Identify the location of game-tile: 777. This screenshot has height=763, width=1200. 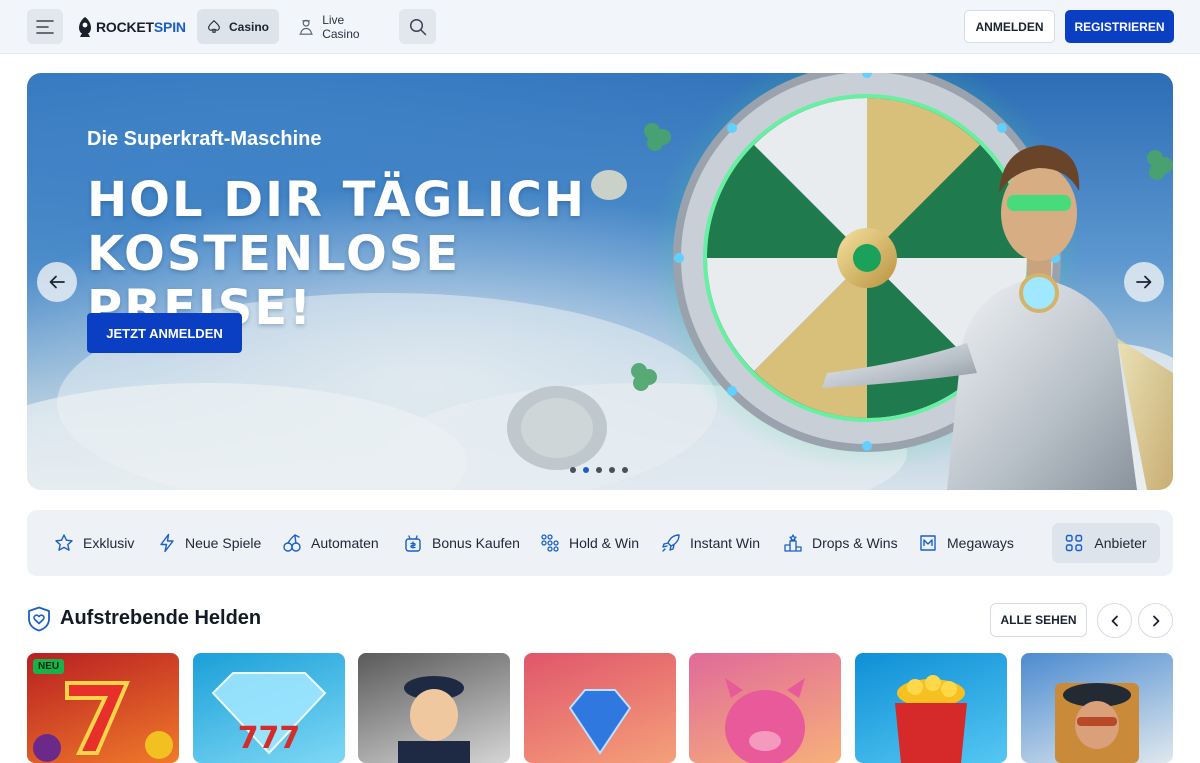
(269, 708).